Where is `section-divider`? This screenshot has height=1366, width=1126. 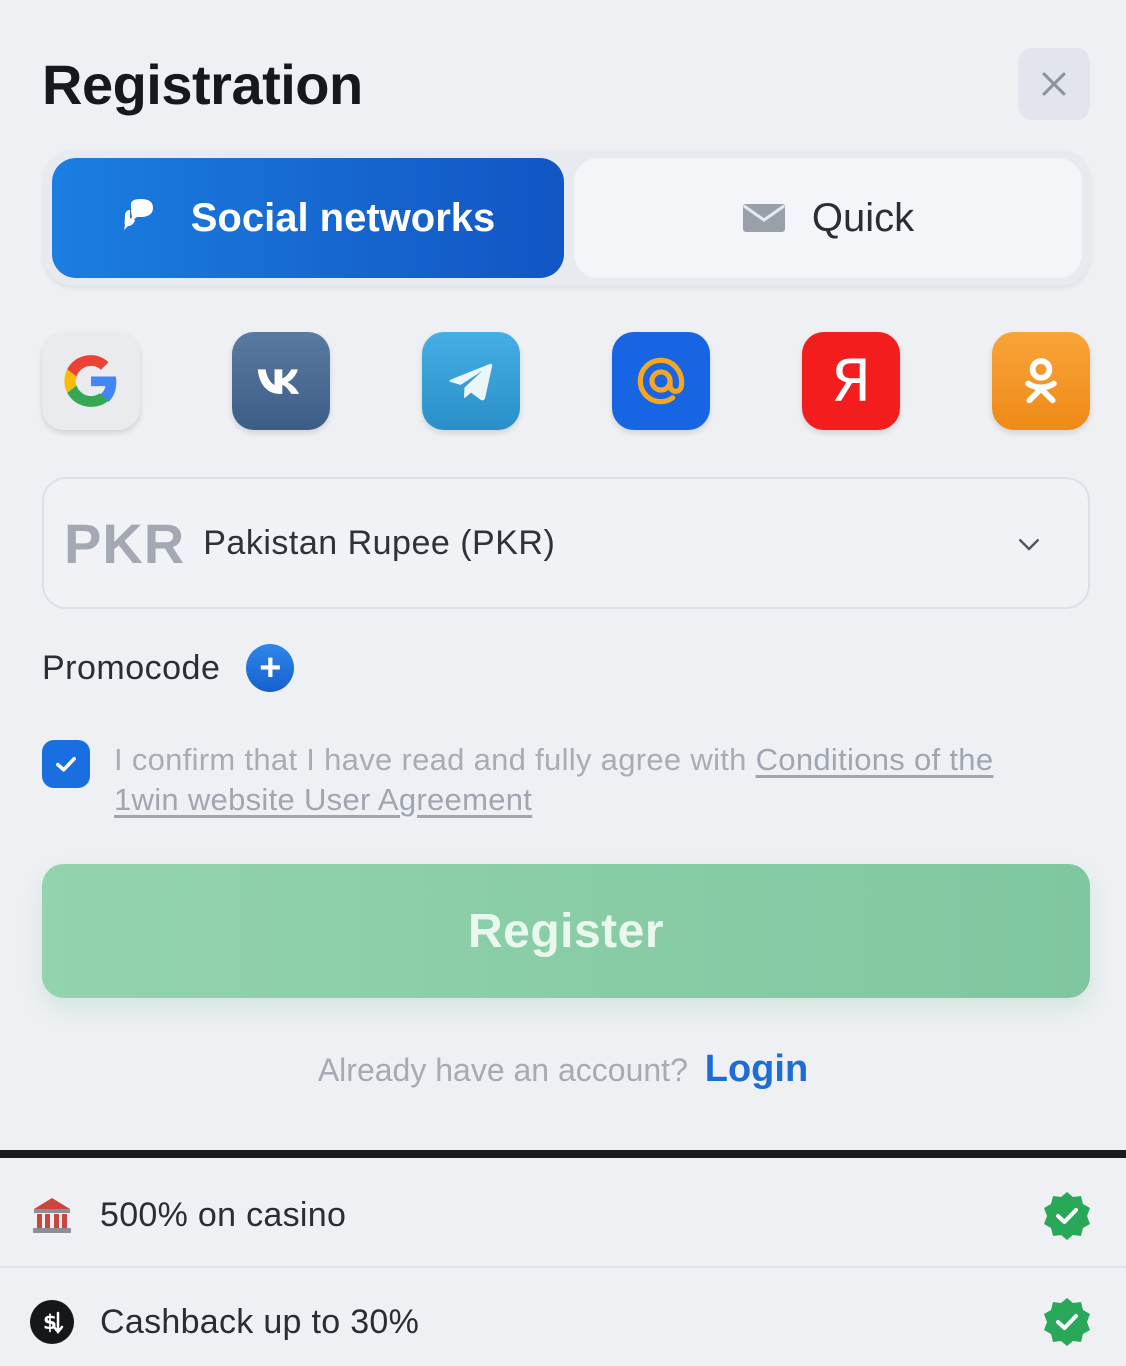 section-divider is located at coordinates (563, 1154).